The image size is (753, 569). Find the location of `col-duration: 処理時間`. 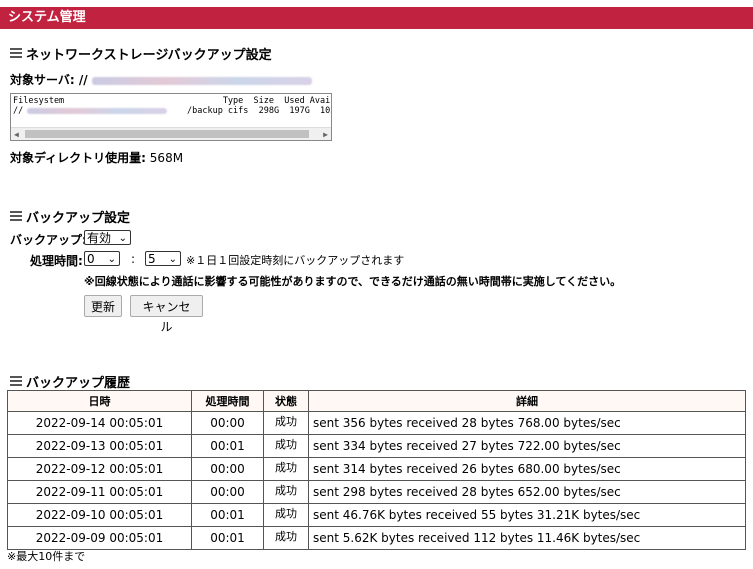

col-duration: 処理時間 is located at coordinates (227, 401).